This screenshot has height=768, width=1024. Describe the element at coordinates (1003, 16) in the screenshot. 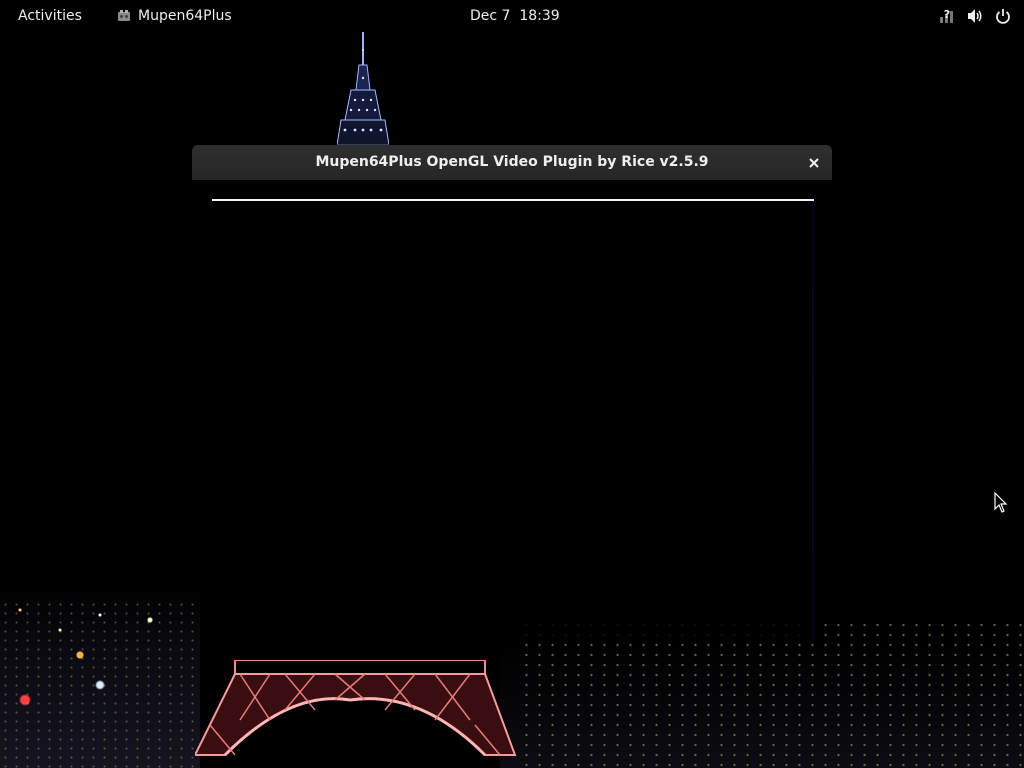

I see `power-icon` at that location.